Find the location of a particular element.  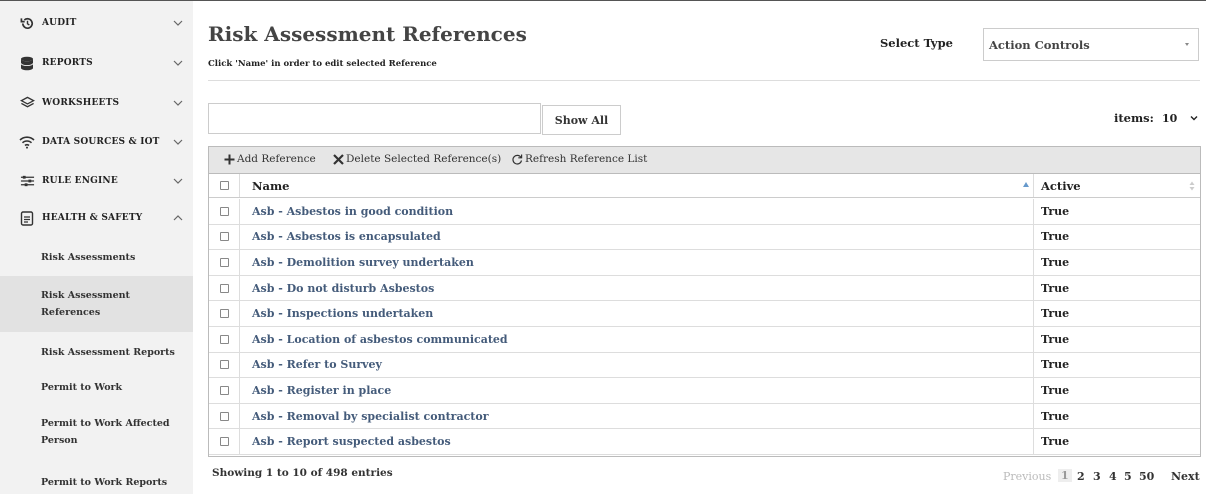

sidebar-subitem-permit-affected-person: Permit to Work Affected Person is located at coordinates (96, 432).